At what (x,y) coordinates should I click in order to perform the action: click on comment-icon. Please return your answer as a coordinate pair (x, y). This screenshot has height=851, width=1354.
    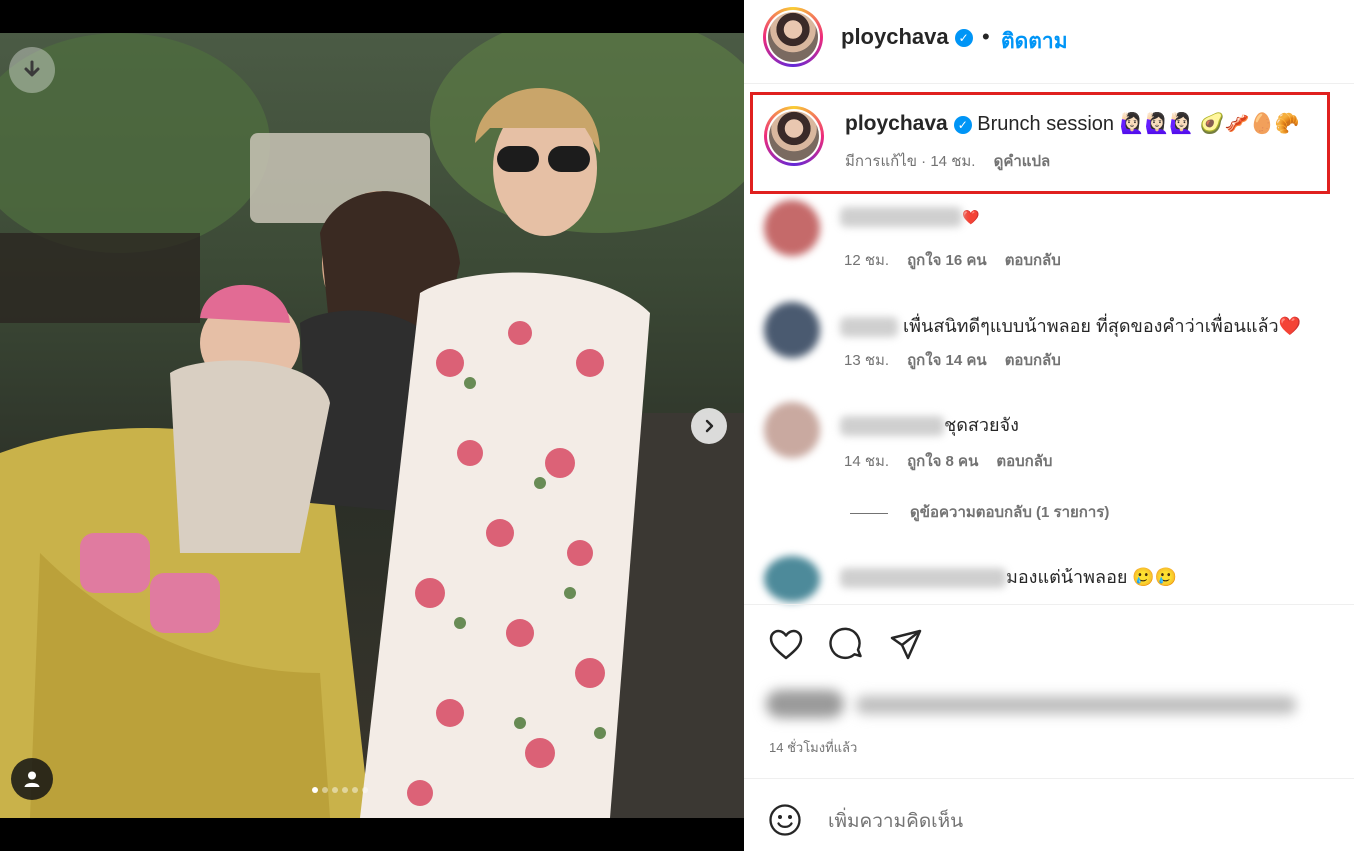
    Looking at the image, I should click on (847, 645).